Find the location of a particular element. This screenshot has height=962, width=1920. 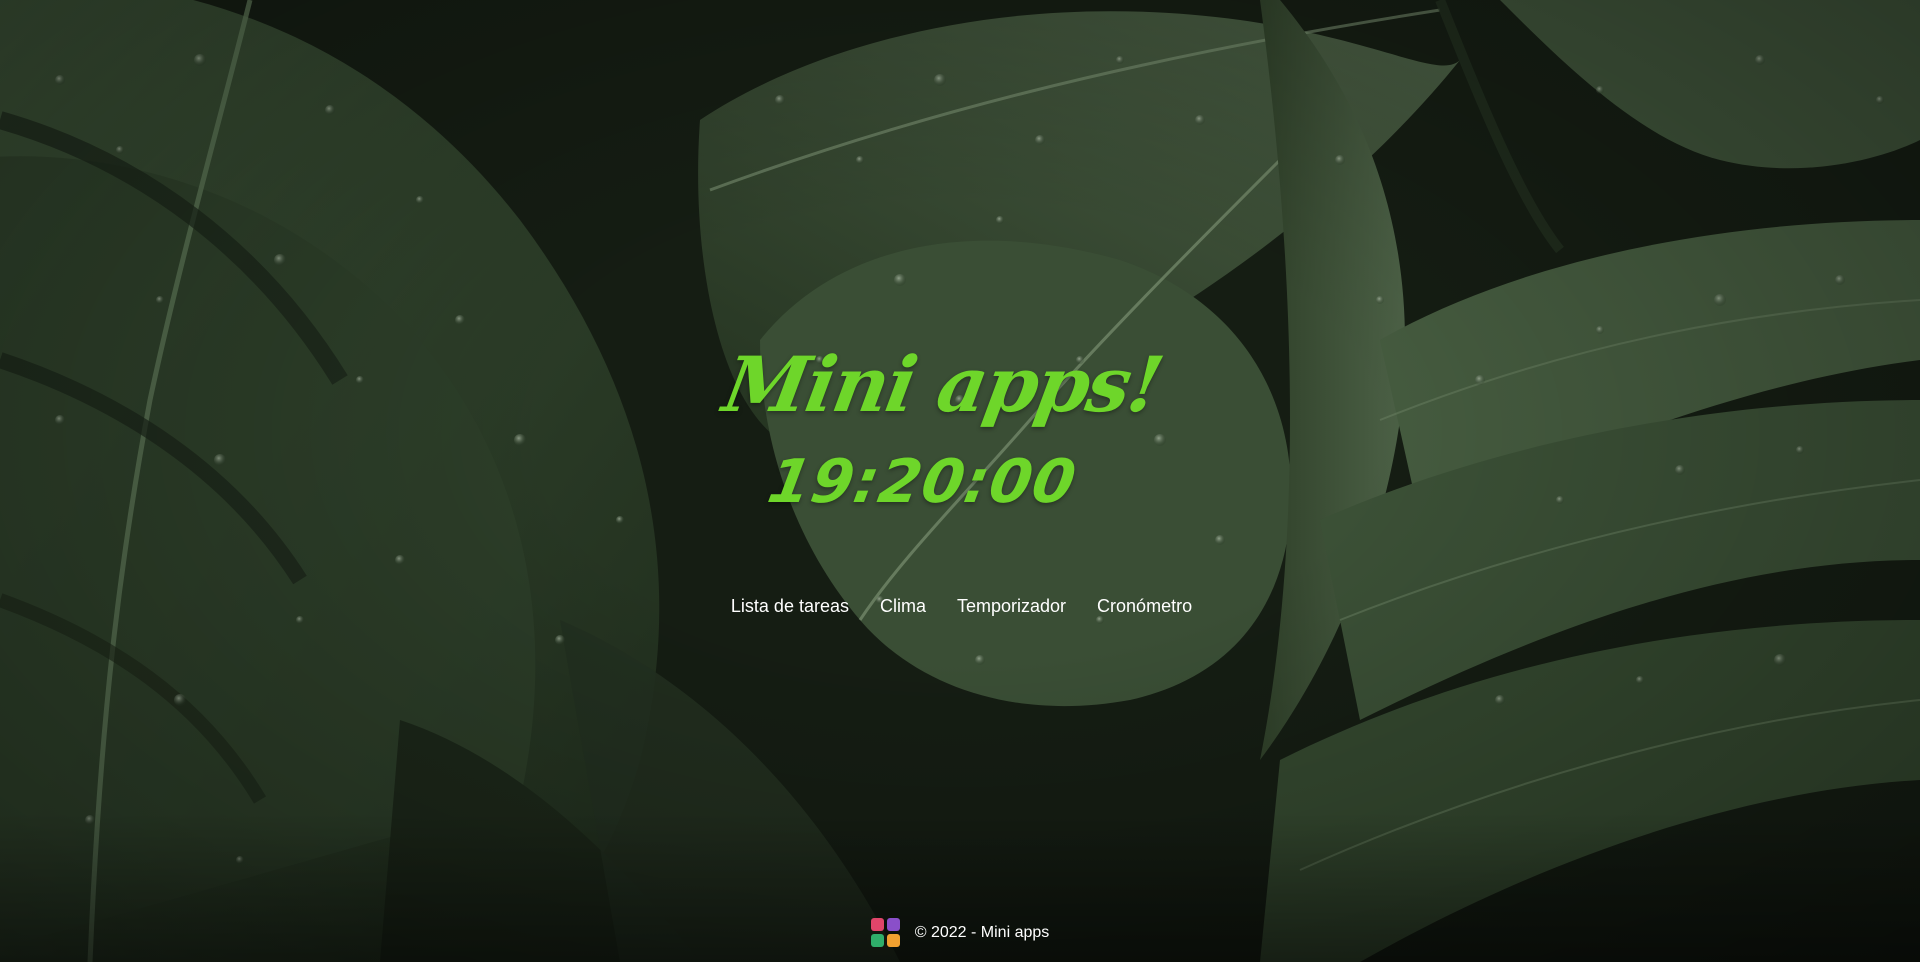

app-grid-icon is located at coordinates (885, 933).